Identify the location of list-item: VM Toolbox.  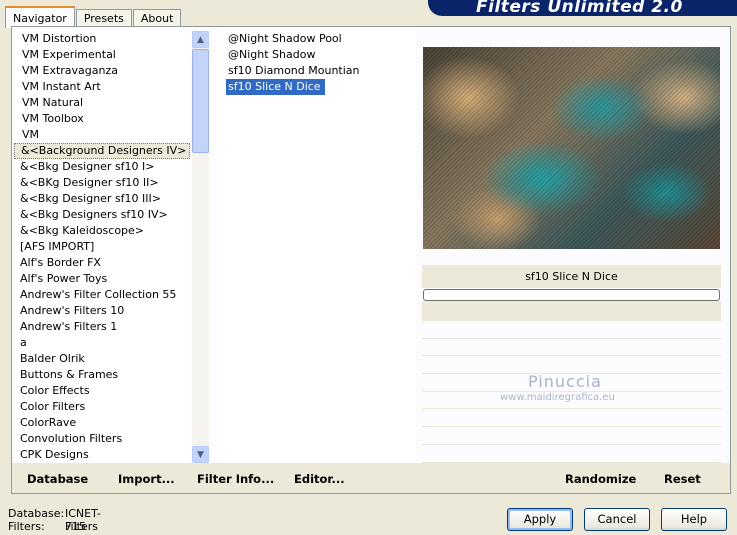
(102, 119).